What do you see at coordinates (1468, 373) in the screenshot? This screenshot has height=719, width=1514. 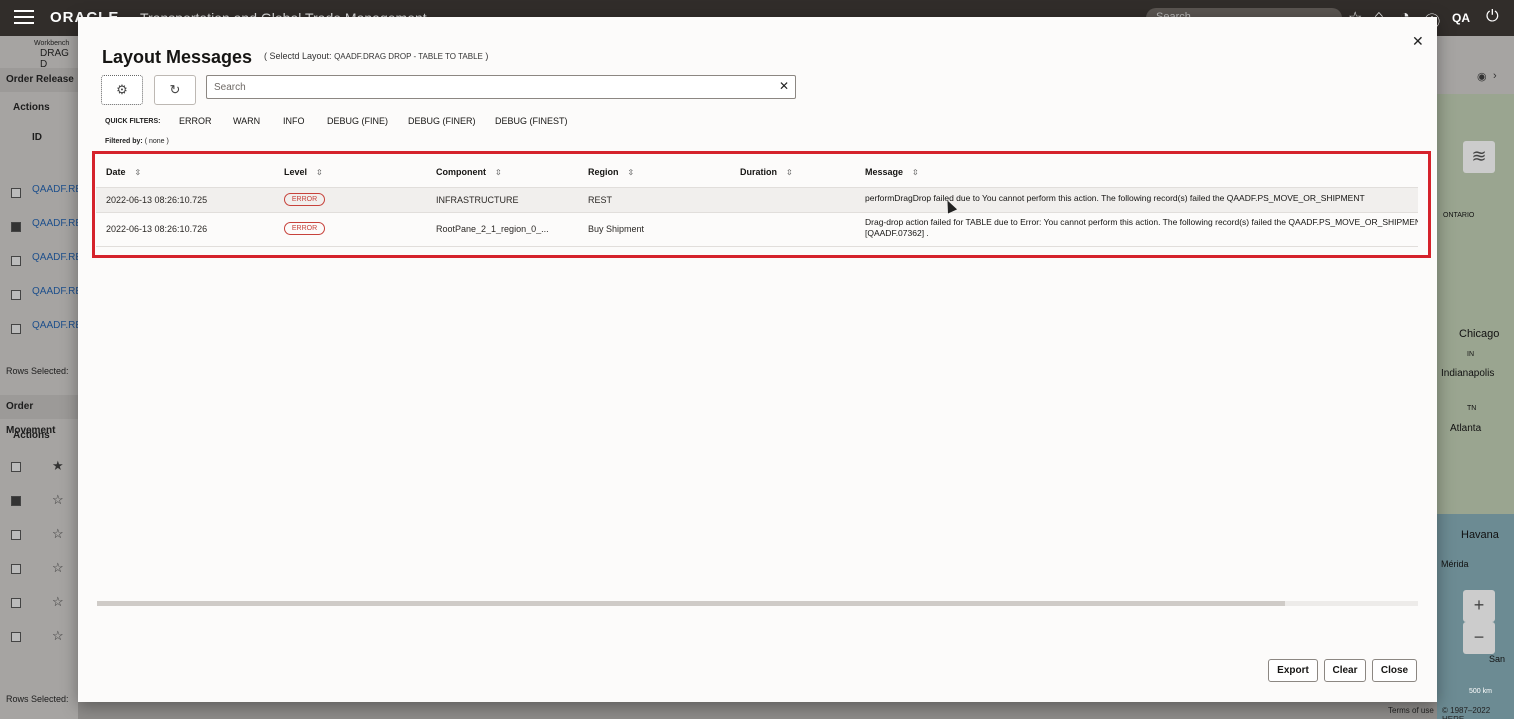 I see `map-label: Indianapolis` at bounding box center [1468, 373].